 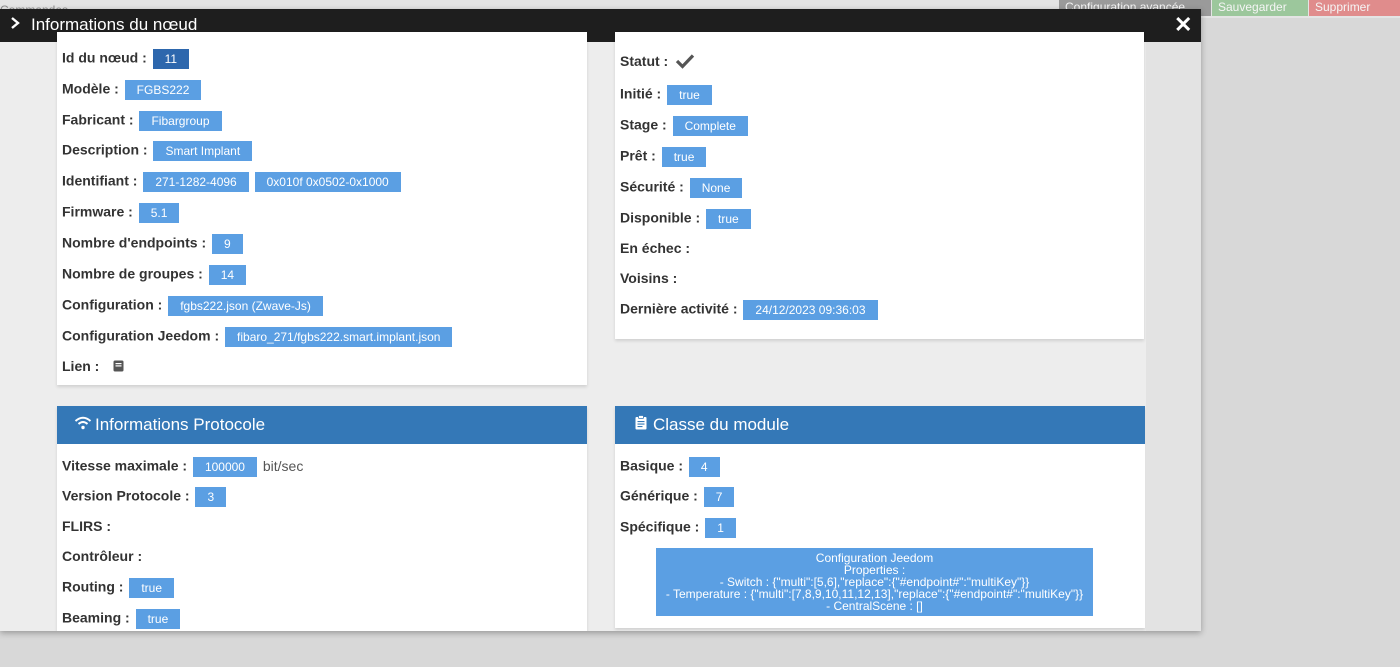 I want to click on security-value: None, so click(x=716, y=188).